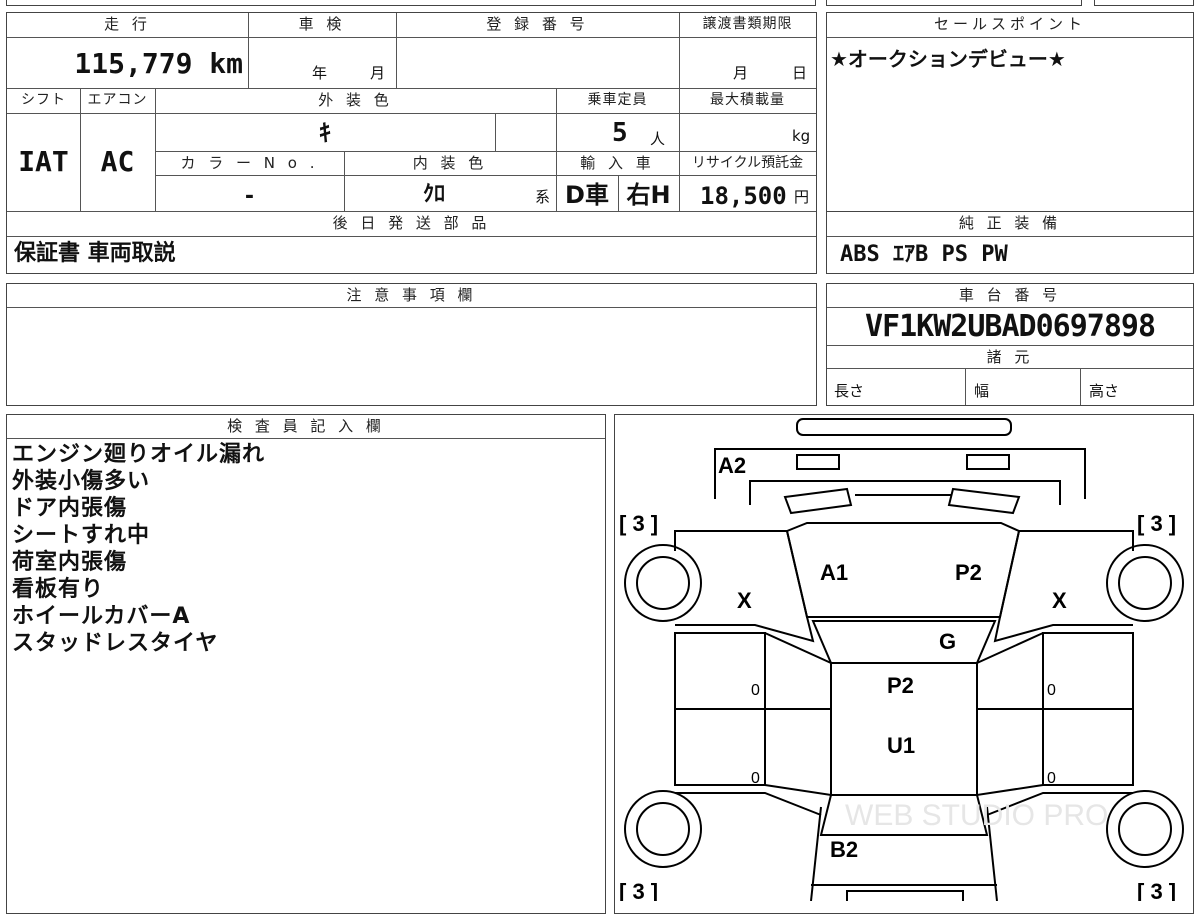 The image size is (1200, 914). What do you see at coordinates (81, 481) in the screenshot?
I see `inspector-line: 外装小傷多い` at bounding box center [81, 481].